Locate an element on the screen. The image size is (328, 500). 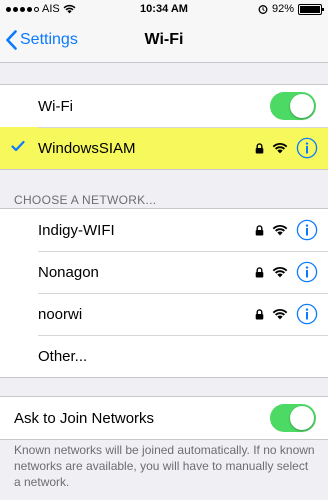
wifi-toggle-row: Wi-Fi is located at coordinates (164, 106).